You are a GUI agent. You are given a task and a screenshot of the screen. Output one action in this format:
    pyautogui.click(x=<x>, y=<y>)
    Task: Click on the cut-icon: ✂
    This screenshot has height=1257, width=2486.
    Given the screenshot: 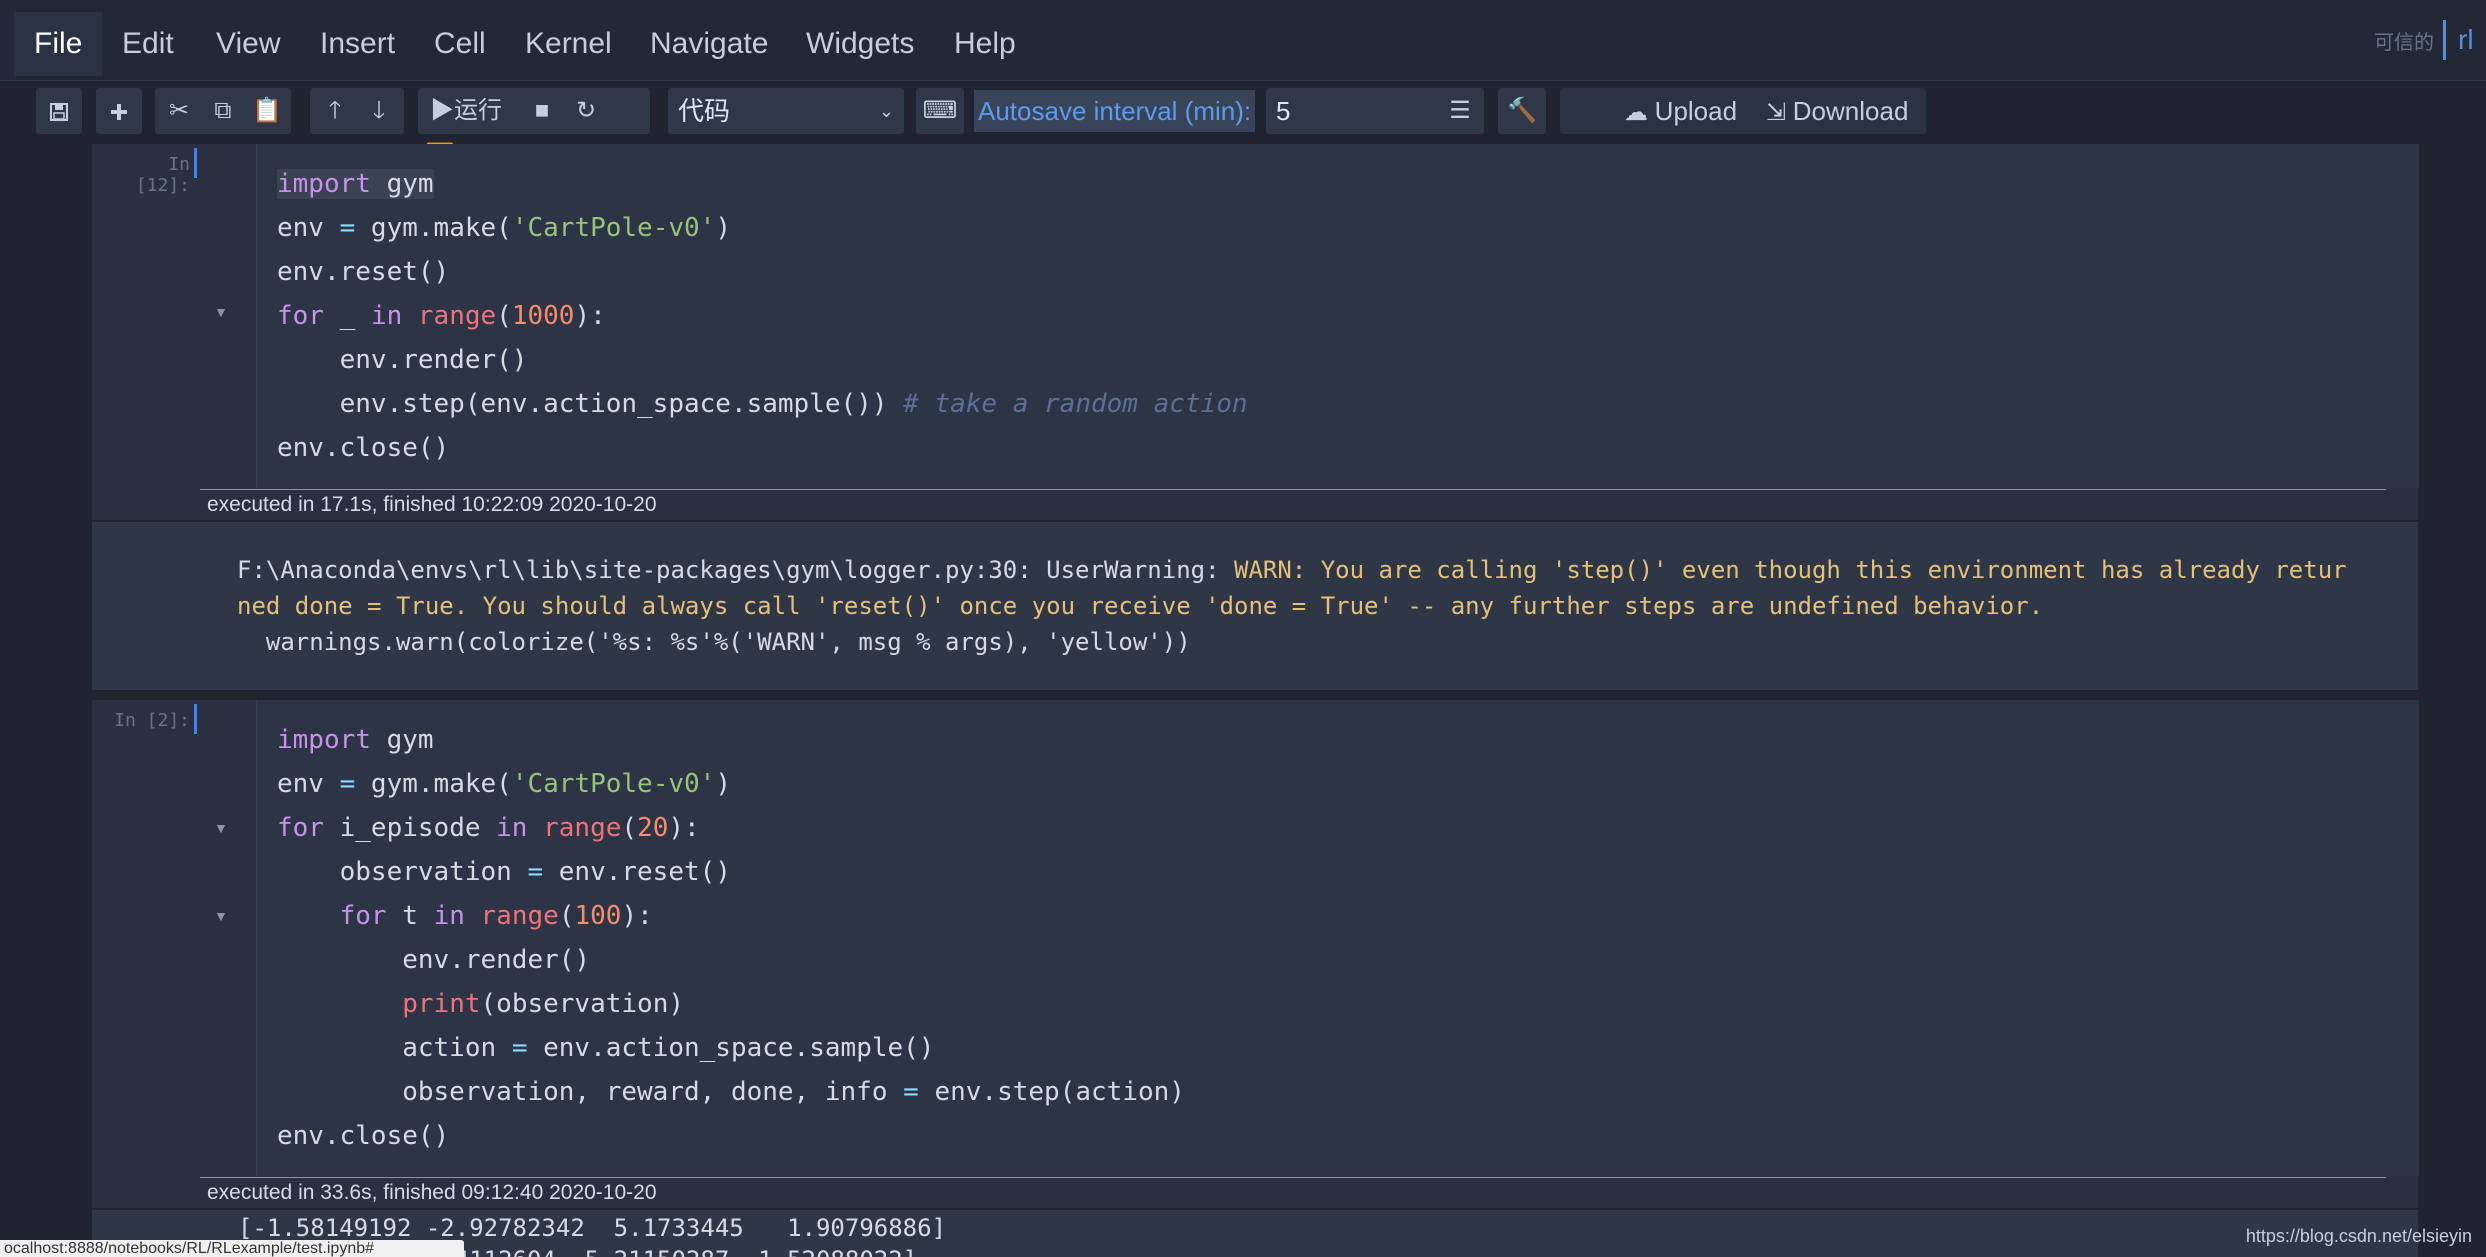 What is the action you would take?
    pyautogui.click(x=179, y=111)
    